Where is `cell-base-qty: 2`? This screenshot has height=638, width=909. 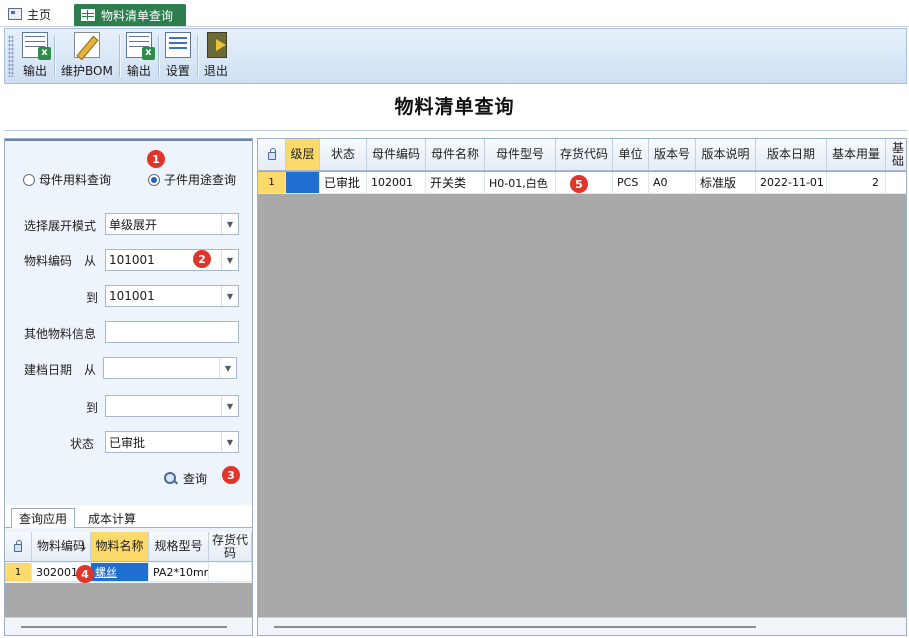
cell-base-qty: 2 is located at coordinates (856, 182).